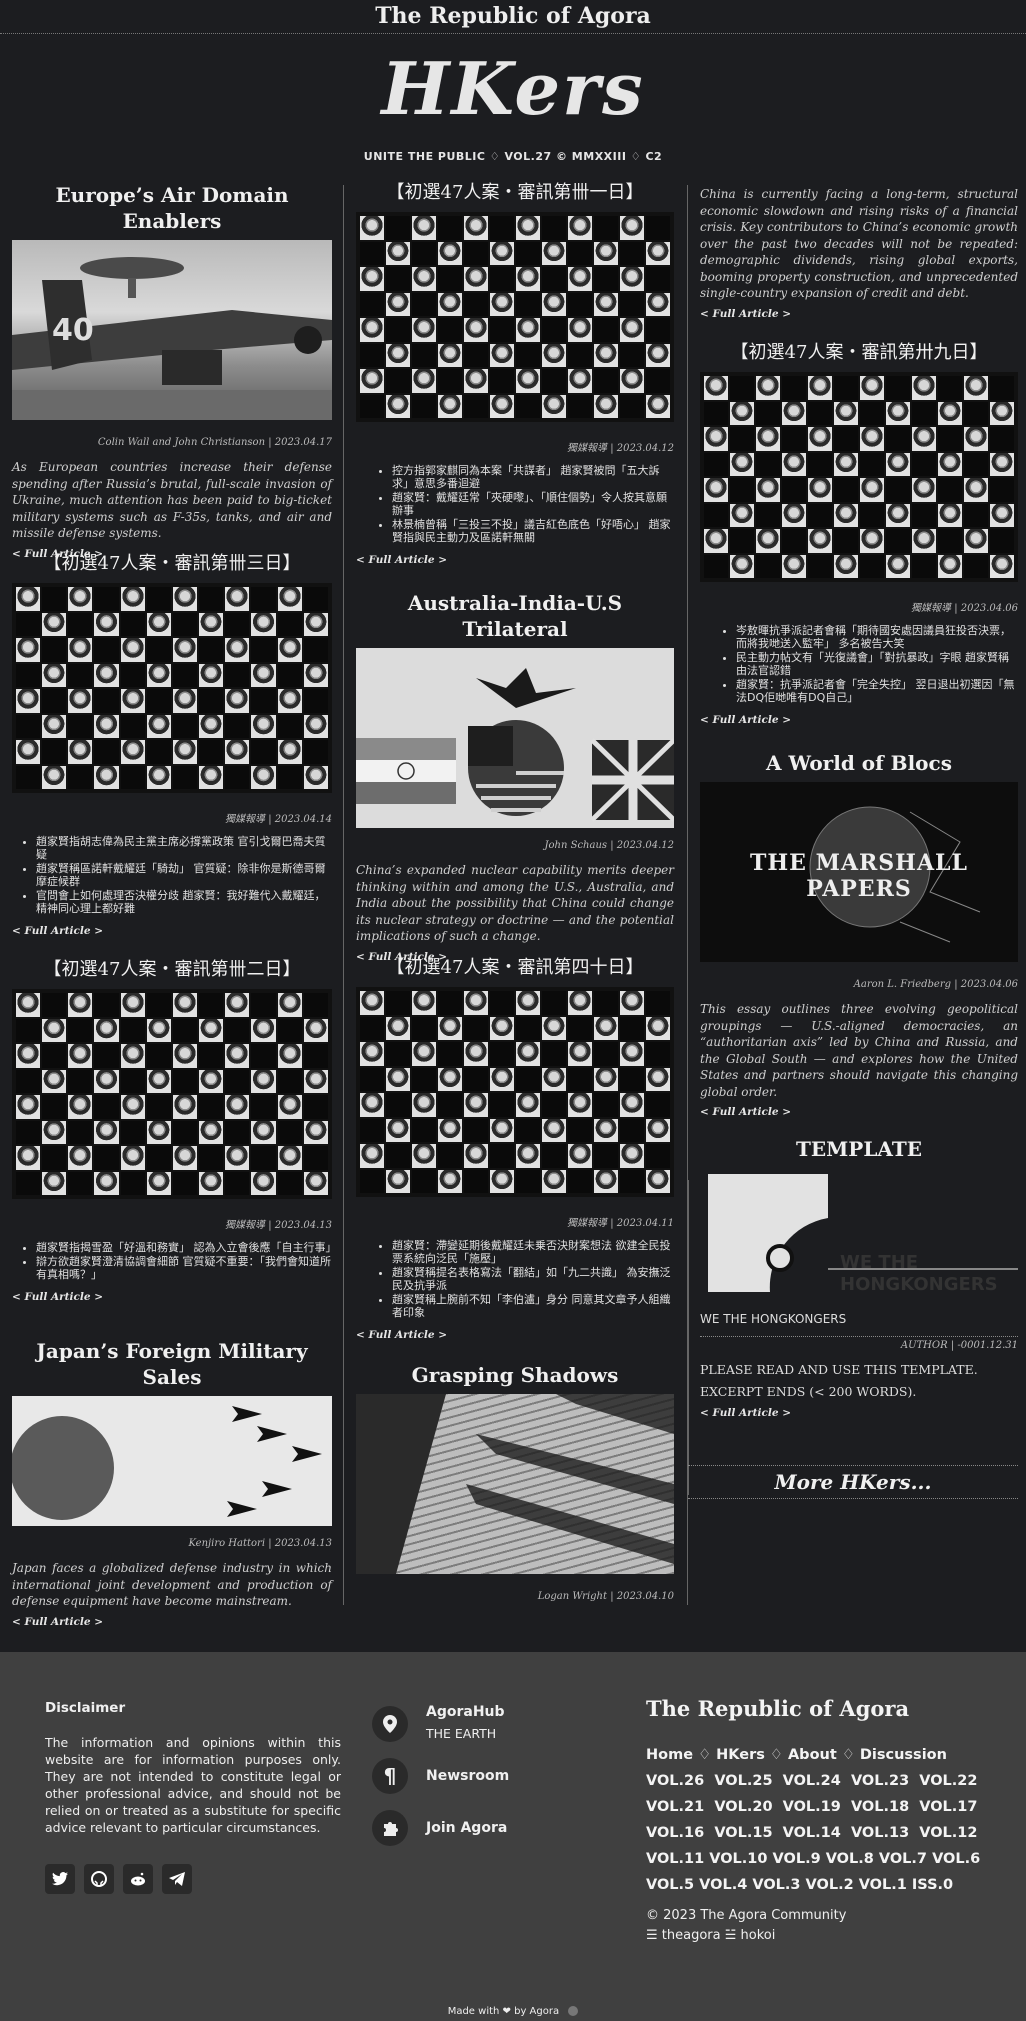 This screenshot has height=2021, width=1026. What do you see at coordinates (513, 156) in the screenshot?
I see `tagline: UNITE THE PUBLIC ♢ VOL.27 © MMXXIII ♢ C2` at bounding box center [513, 156].